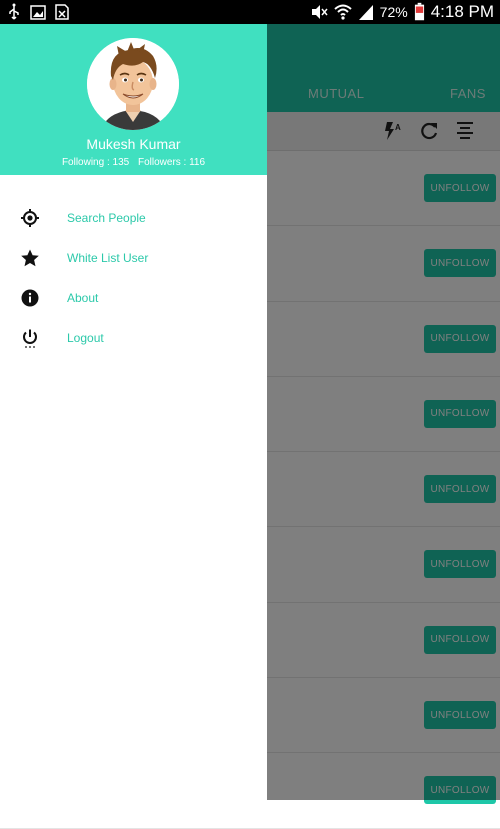 The height and width of the screenshot is (829, 500). Describe the element at coordinates (85, 338) in the screenshot. I see `menu-label: Logout` at that location.